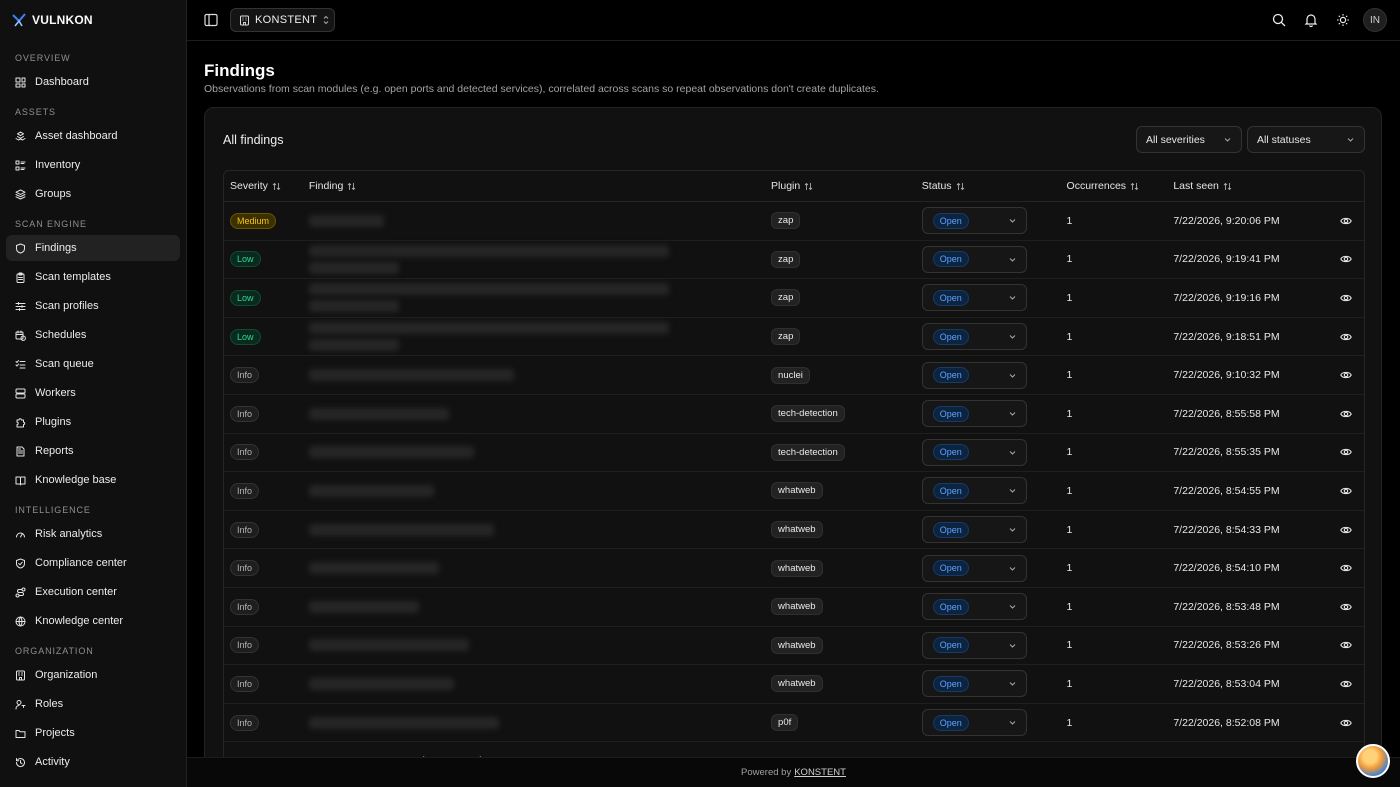  Describe the element at coordinates (93, 136) in the screenshot. I see `sidebar-item-asset-dashboard: Asset dashboard` at that location.